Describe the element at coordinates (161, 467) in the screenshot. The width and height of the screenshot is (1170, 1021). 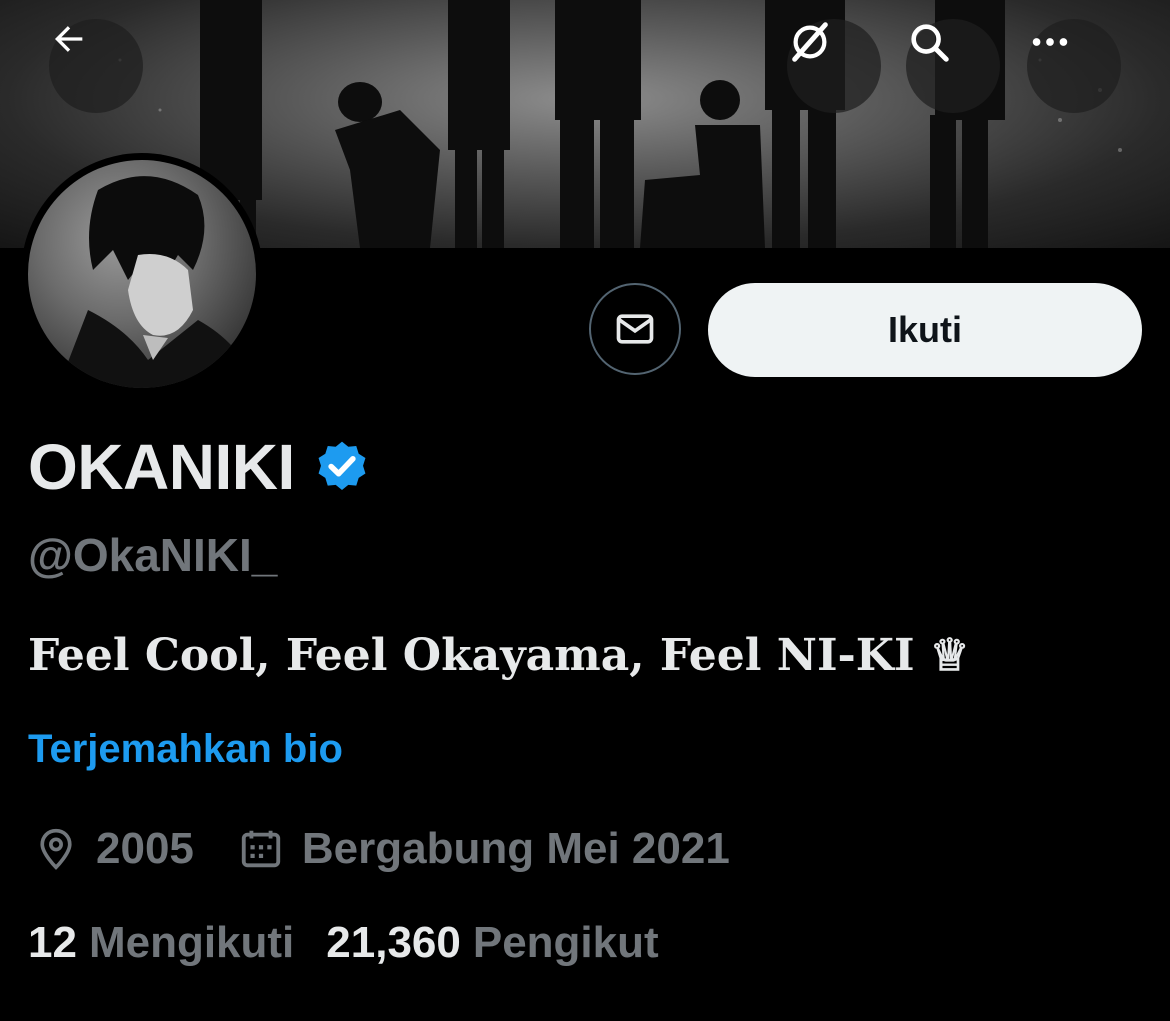
I see `display-name: OKANIKI` at that location.